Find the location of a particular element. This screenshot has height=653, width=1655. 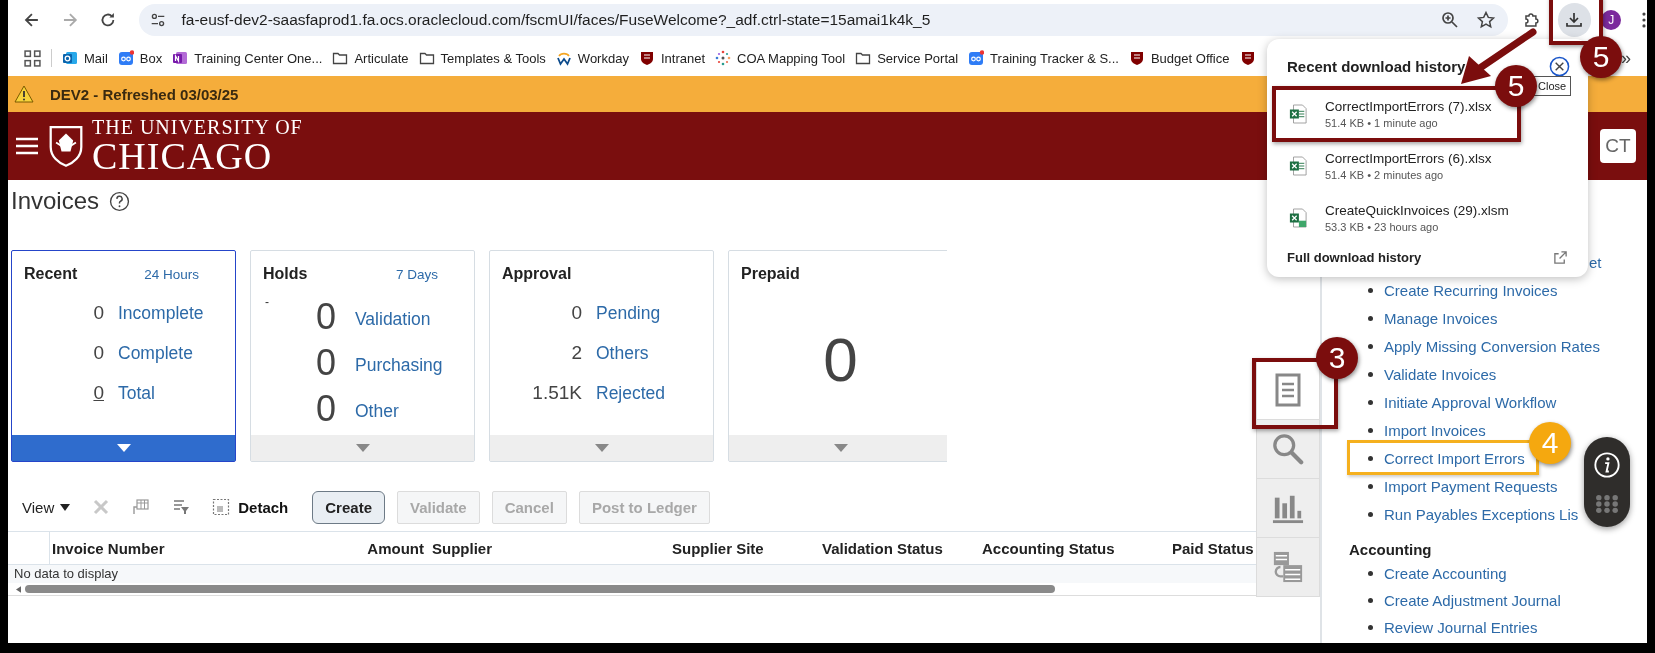

column-header: Invoice Number is located at coordinates (188, 548).